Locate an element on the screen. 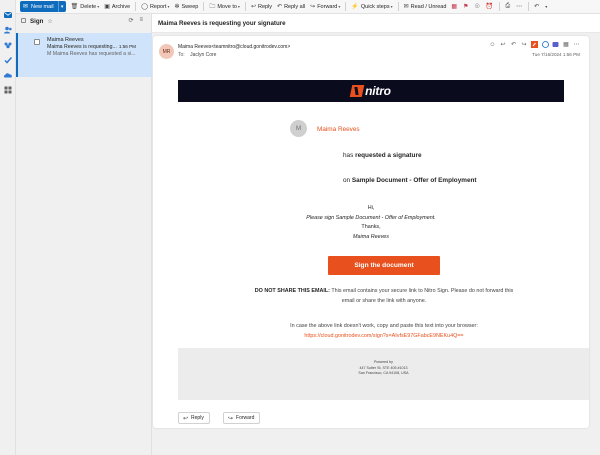 The height and width of the screenshot is (455, 600). shield-icon: ◯ is located at coordinates (144, 7).